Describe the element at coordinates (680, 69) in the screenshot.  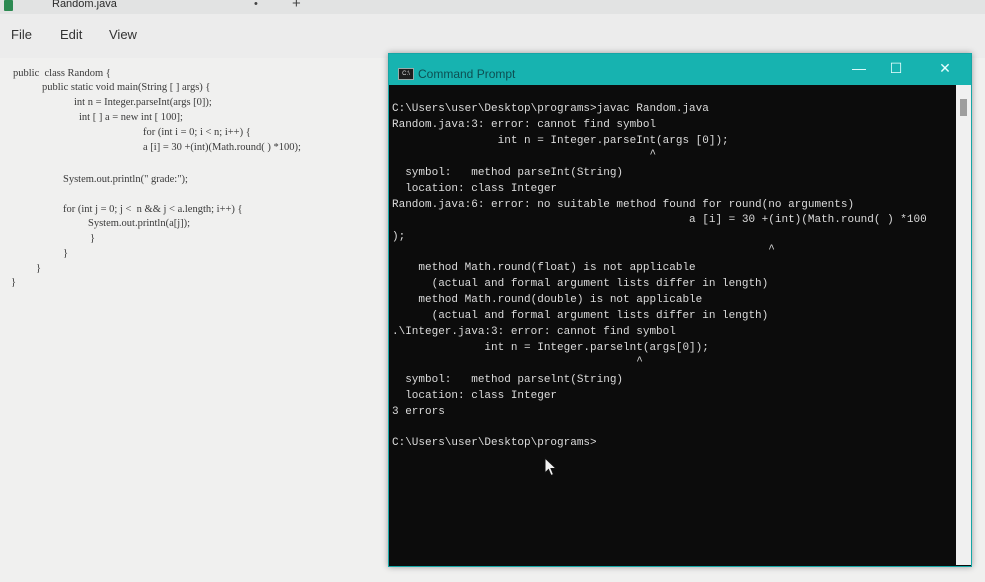
I see `cmd-titlebar: C:\ Command Prompt — ☐ ✕` at that location.